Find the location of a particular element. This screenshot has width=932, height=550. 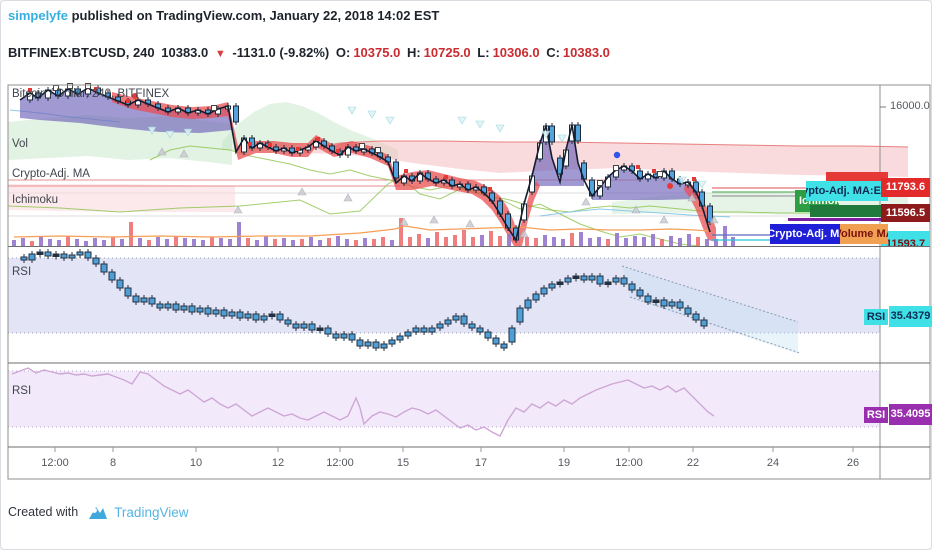

indicator-label-crypto-adj-ma: Crypto-Adj. MA is located at coordinates (51, 174).